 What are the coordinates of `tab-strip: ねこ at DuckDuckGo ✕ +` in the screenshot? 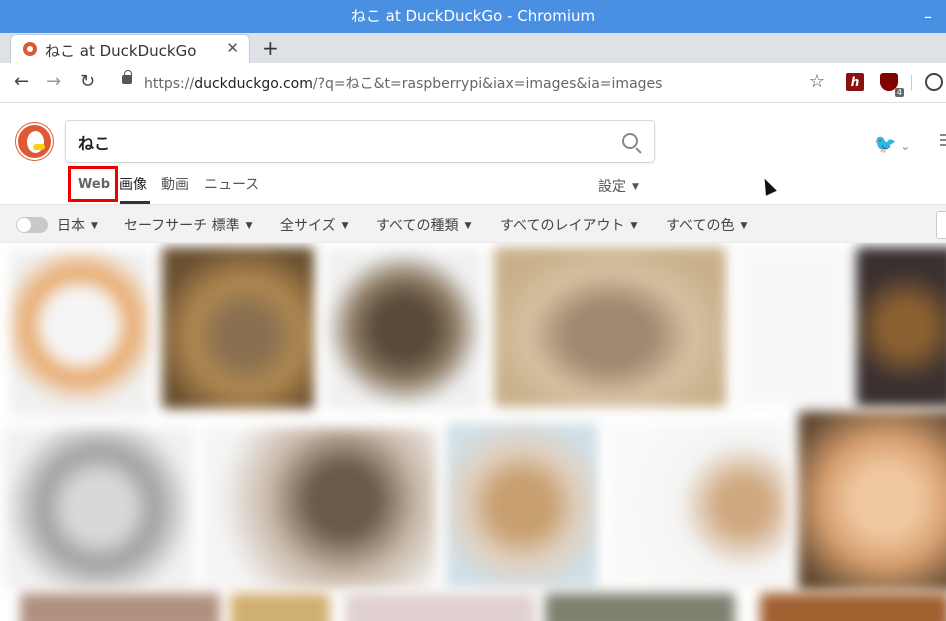 It's located at (473, 48).